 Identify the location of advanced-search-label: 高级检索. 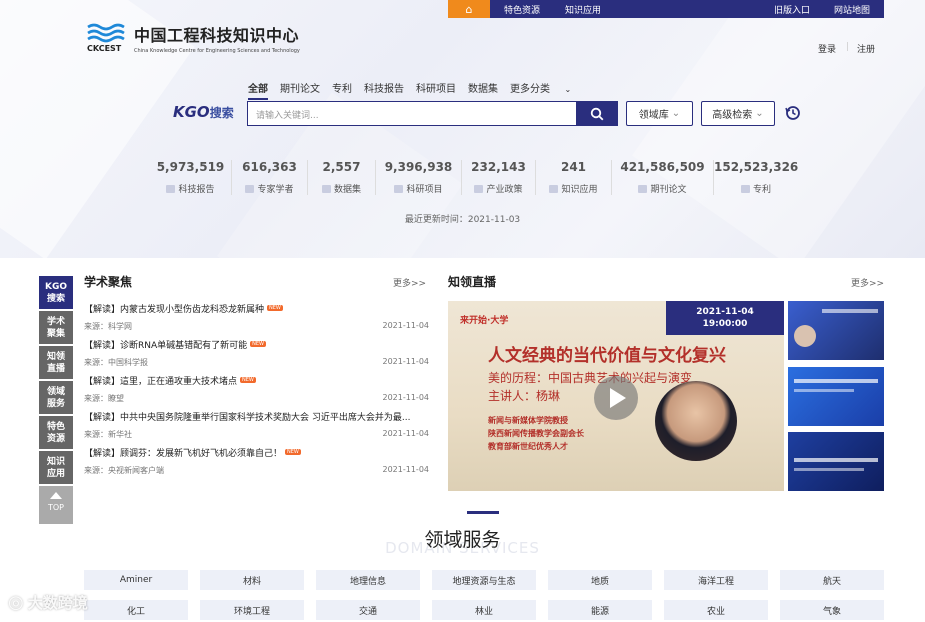
(732, 115).